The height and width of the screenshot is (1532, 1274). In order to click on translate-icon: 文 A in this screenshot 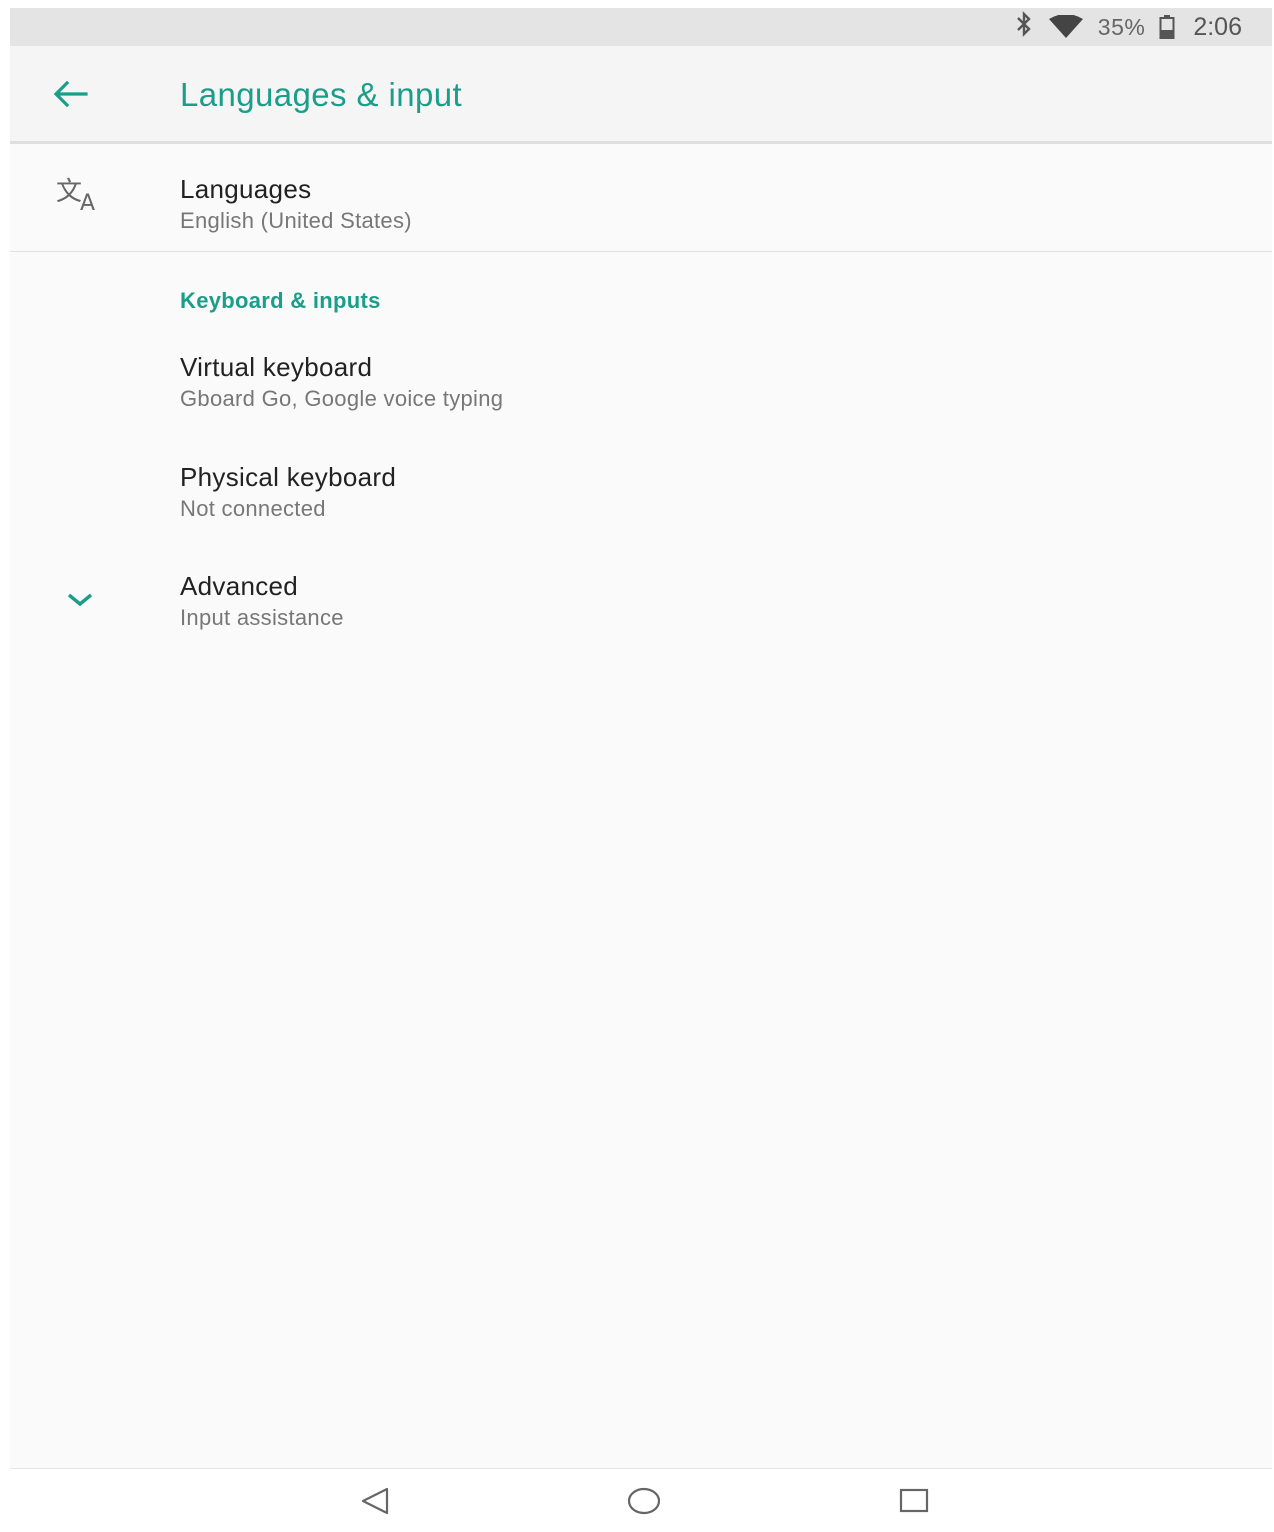, I will do `click(80, 194)`.